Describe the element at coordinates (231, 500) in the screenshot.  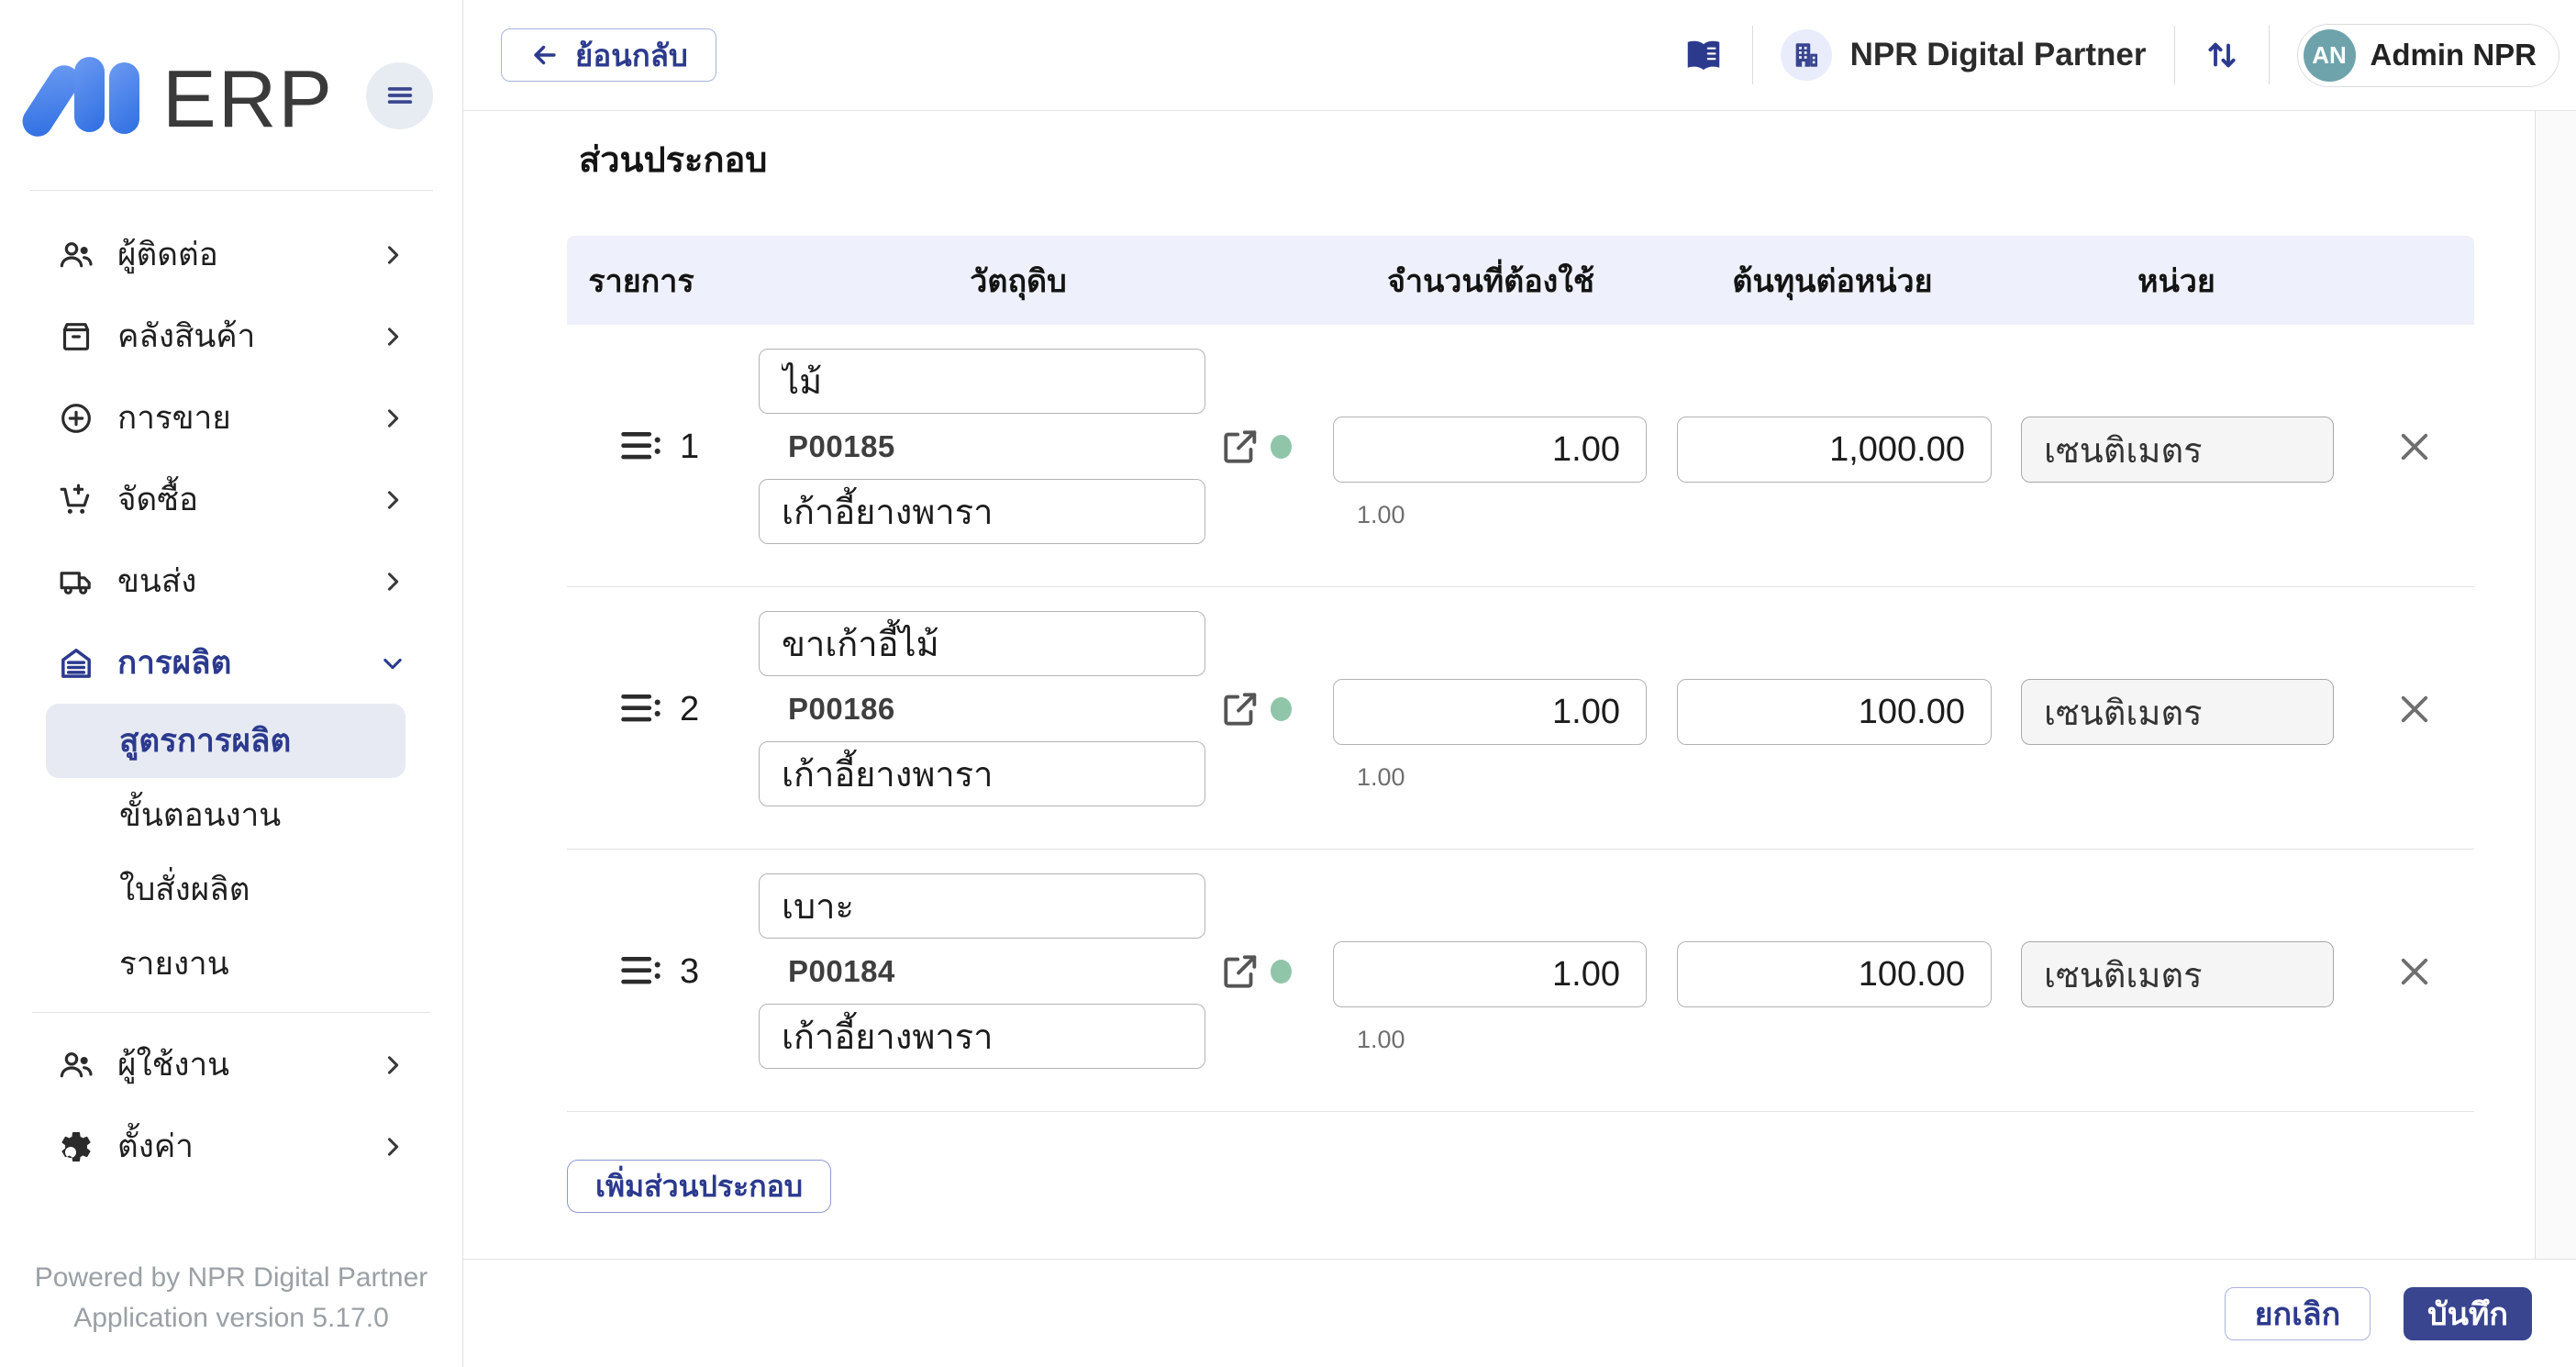
I see `sidebar-item-purchasing: จัดซื้อ` at that location.